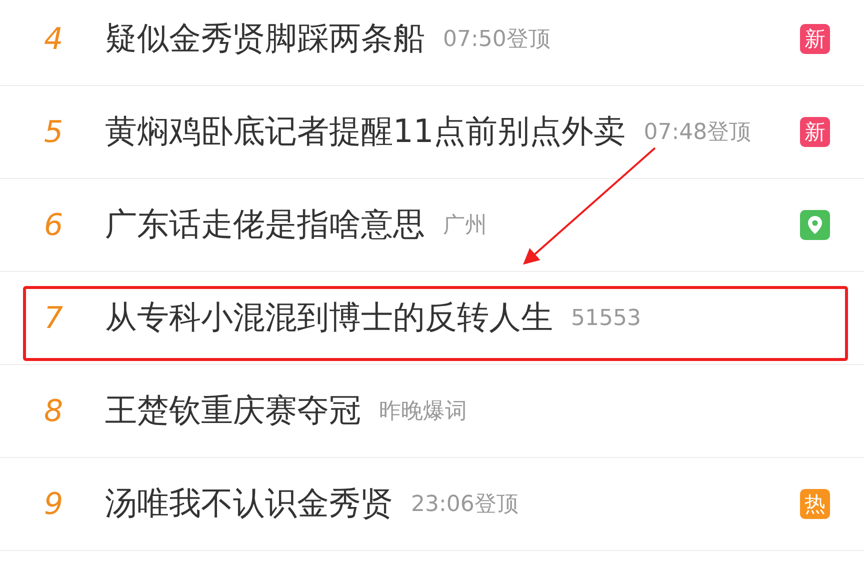  I want to click on topic-title: 黄焖鸡卧底记者提醒11点前别点外卖, so click(365, 131).